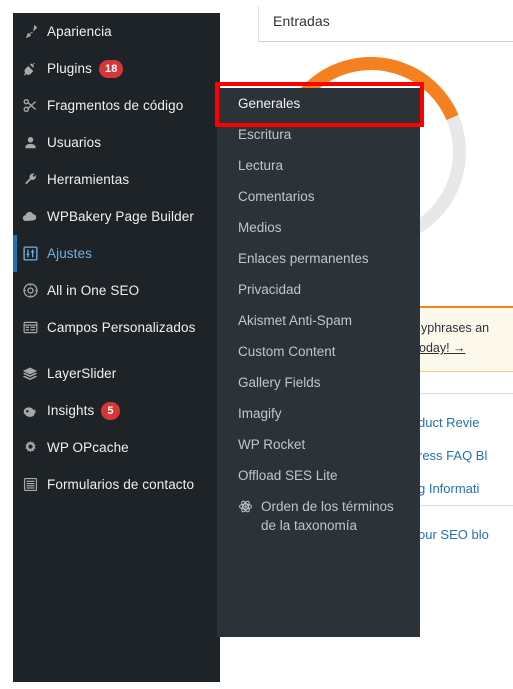 The width and height of the screenshot is (513, 689). Describe the element at coordinates (318, 227) in the screenshot. I see `submenu-item-medios: Medios` at that location.